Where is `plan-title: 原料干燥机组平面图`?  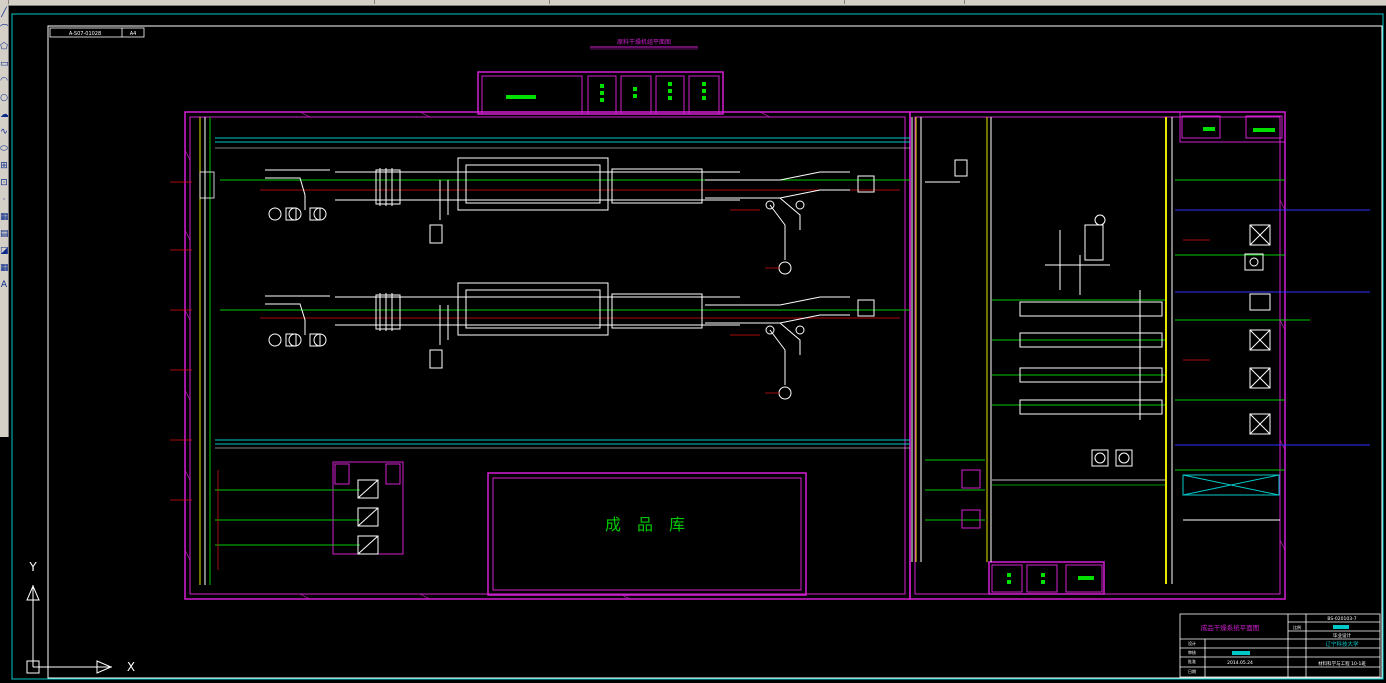
plan-title: 原料干燥机组平面图 is located at coordinates (644, 42).